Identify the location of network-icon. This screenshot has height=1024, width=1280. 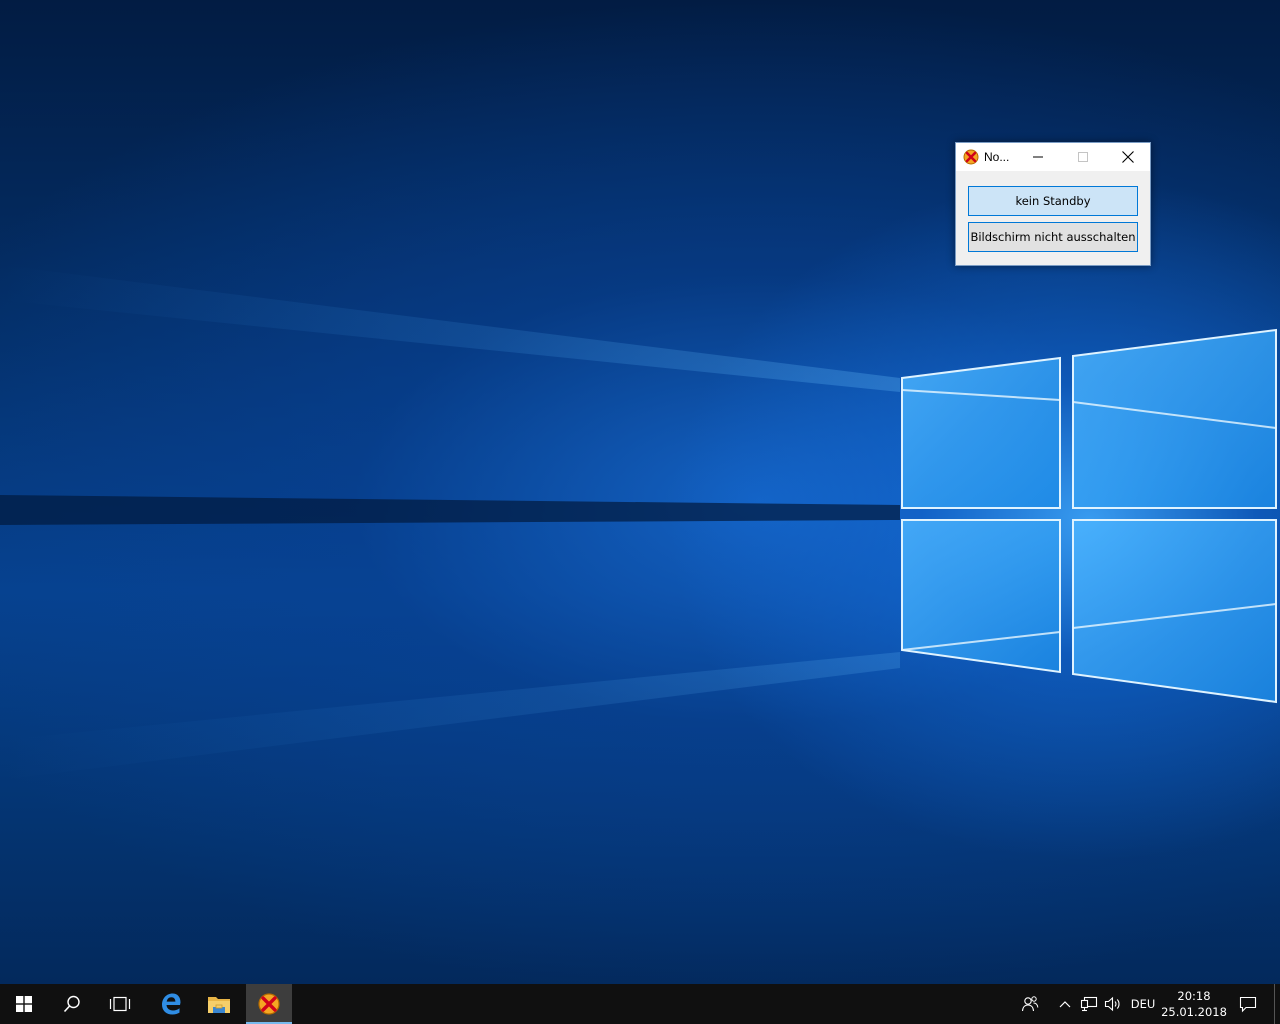
(1089, 1004).